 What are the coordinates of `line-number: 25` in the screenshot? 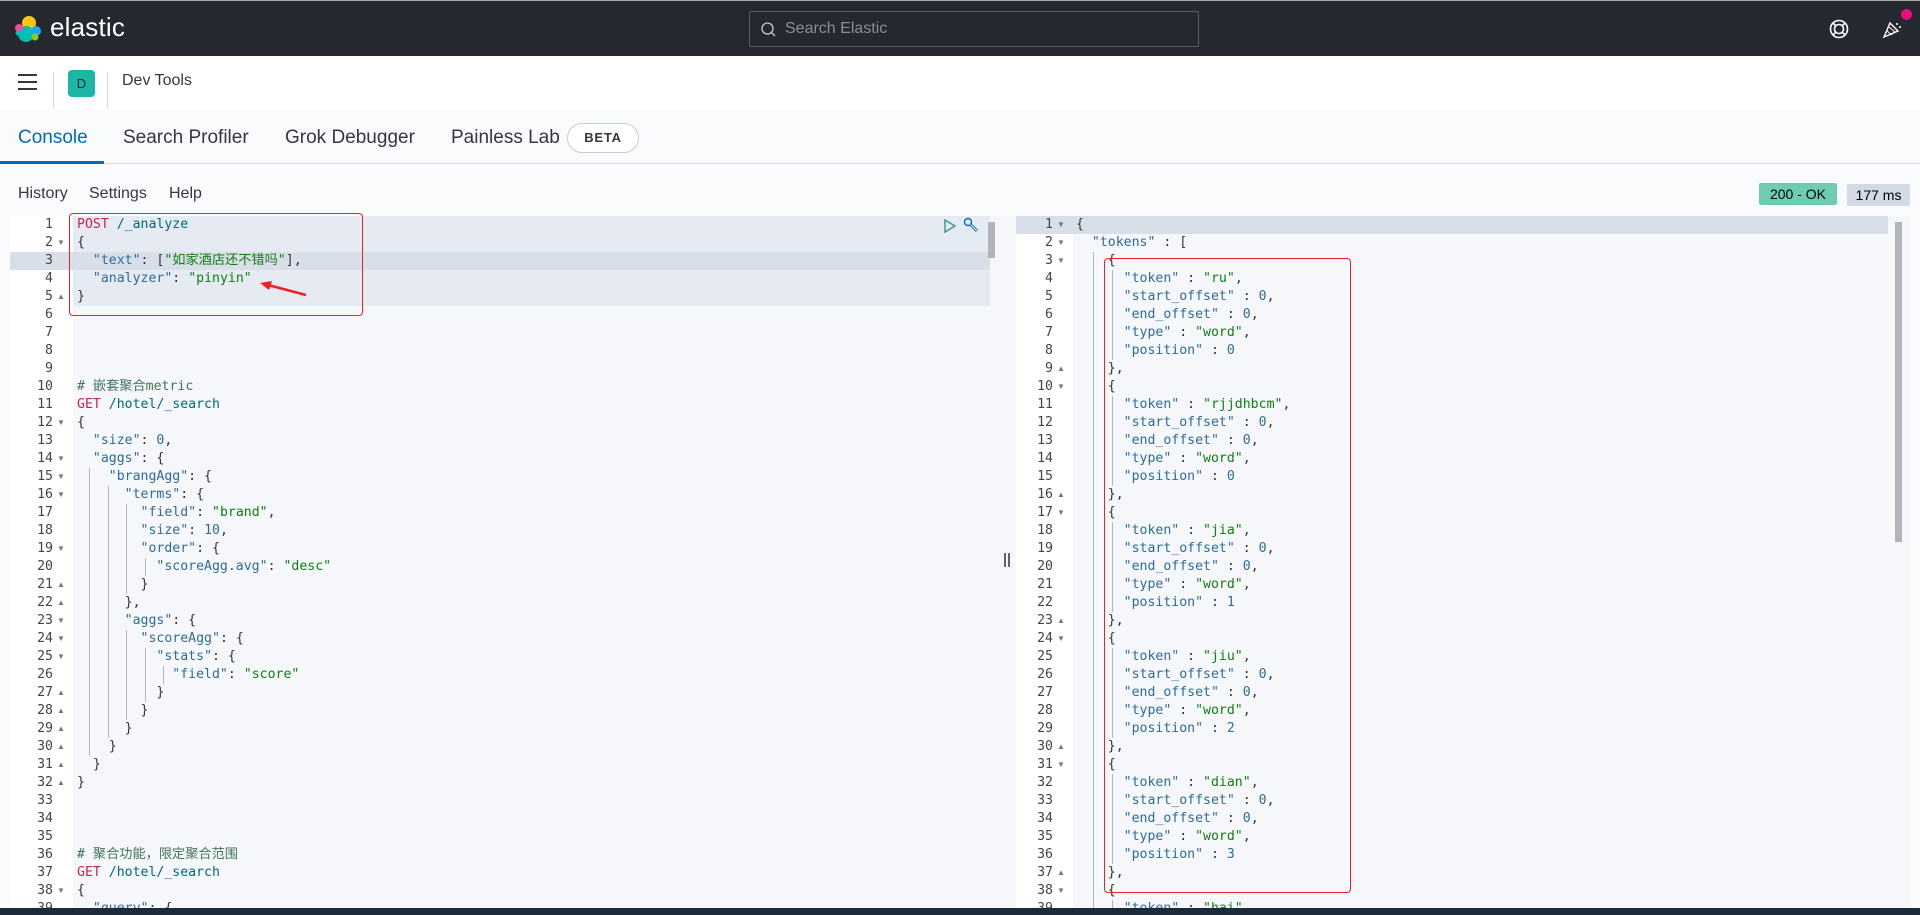 It's located at (1045, 656).